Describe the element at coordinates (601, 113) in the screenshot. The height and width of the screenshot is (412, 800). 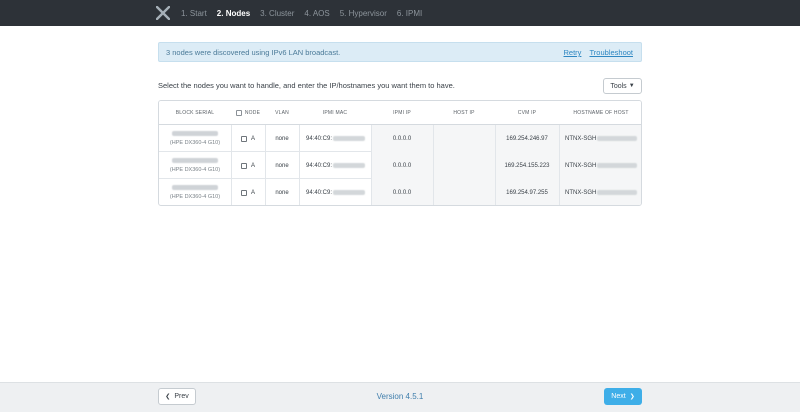
I see `col-hostname: HOSTNAME OF HOST` at that location.